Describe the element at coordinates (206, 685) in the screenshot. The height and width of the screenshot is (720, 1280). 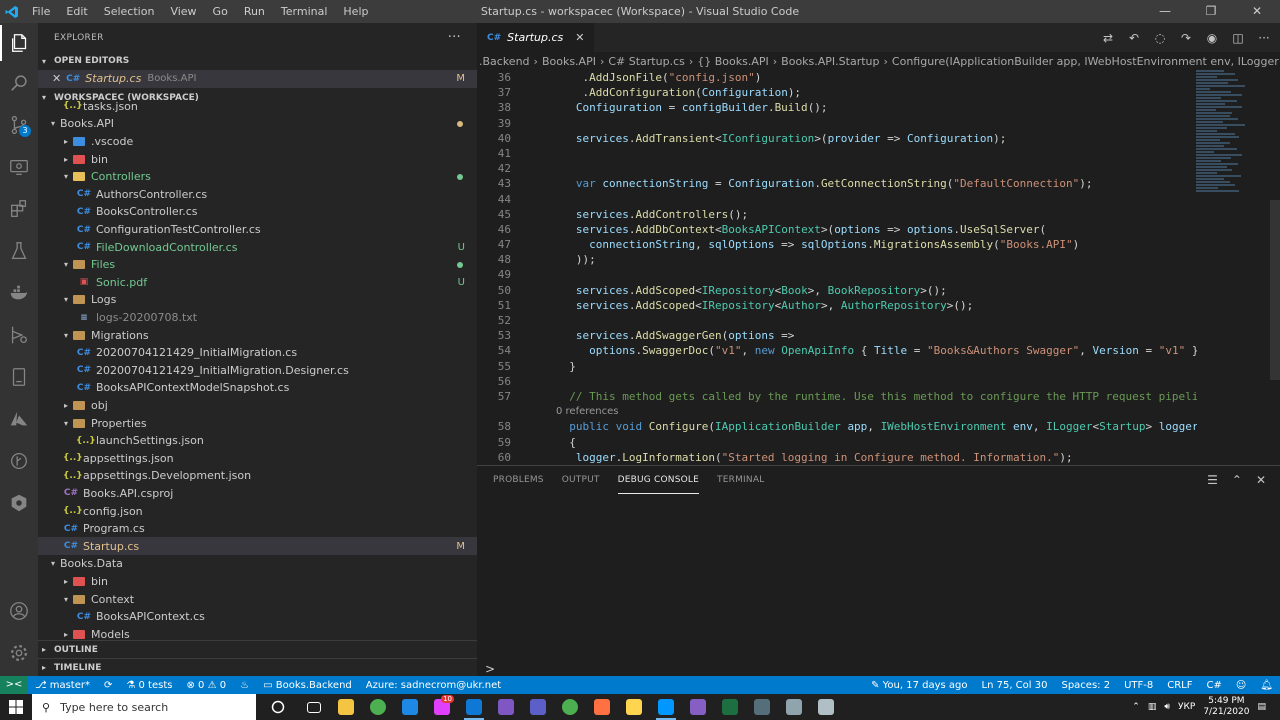
I see `problems-status: ⊗ 0 ⚠ 0` at that location.